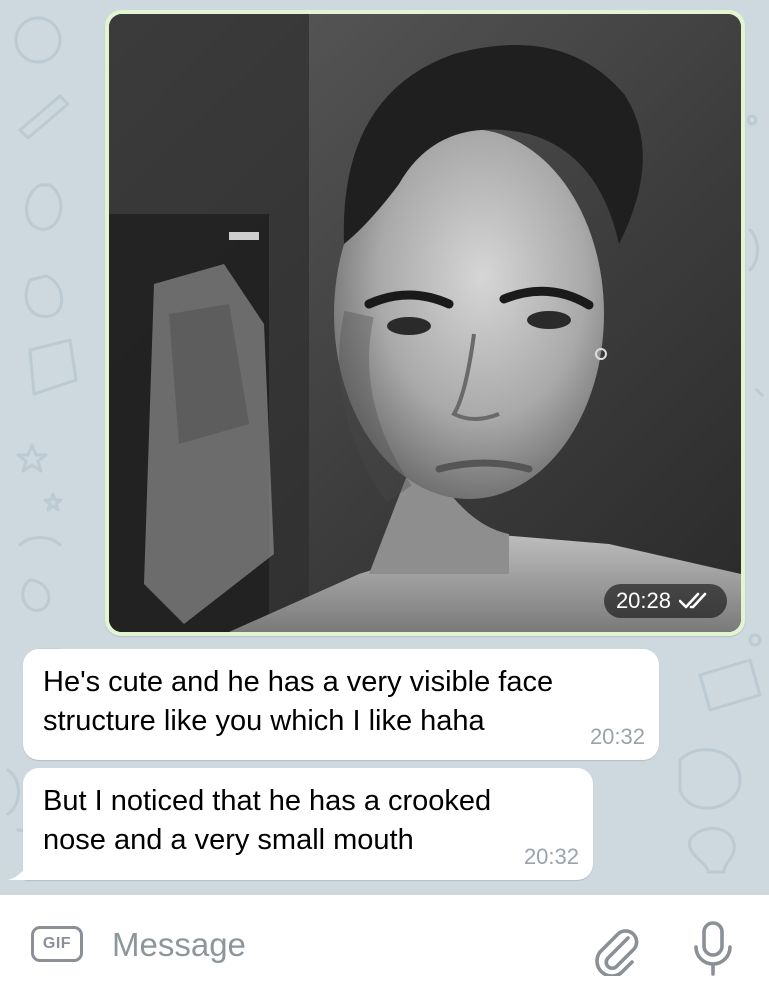  What do you see at coordinates (18, 871) in the screenshot?
I see `bubble-tail` at bounding box center [18, 871].